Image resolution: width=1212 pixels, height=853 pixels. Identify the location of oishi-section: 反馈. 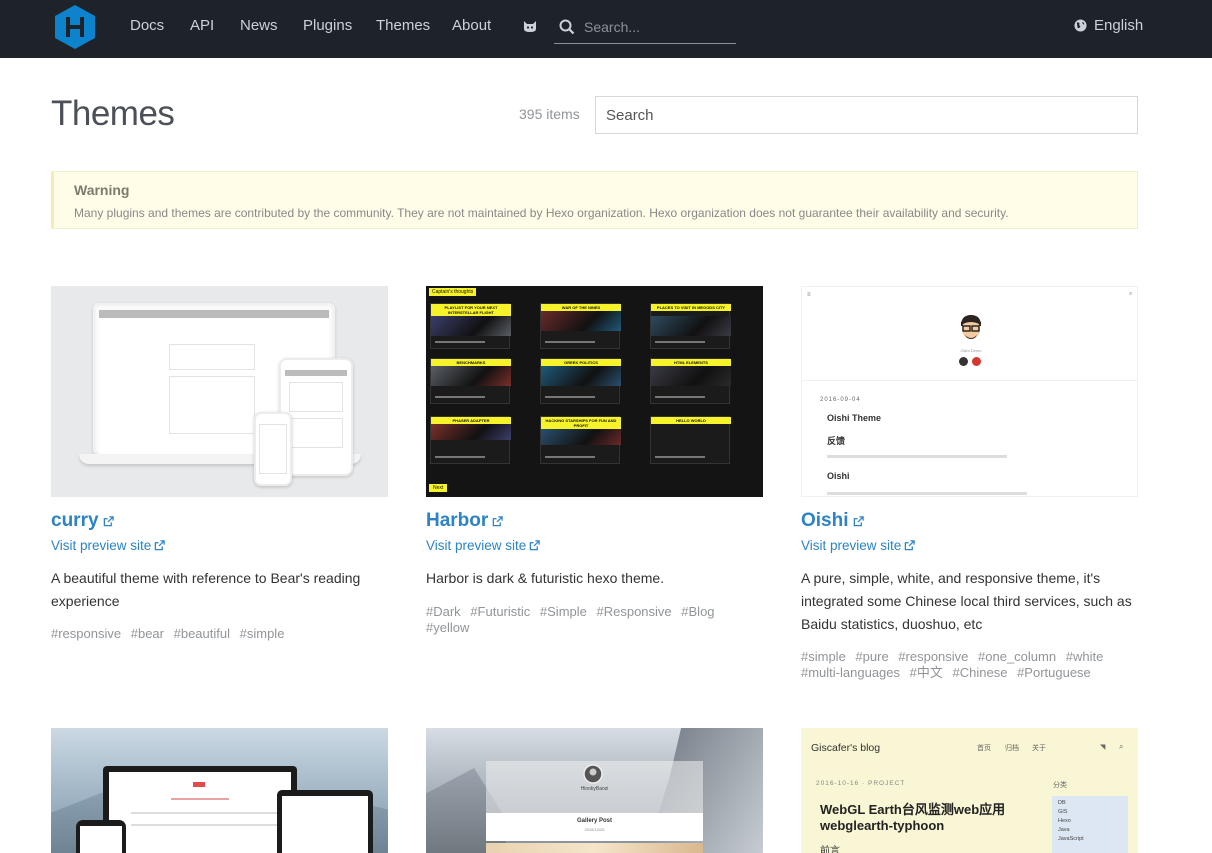
(836, 441).